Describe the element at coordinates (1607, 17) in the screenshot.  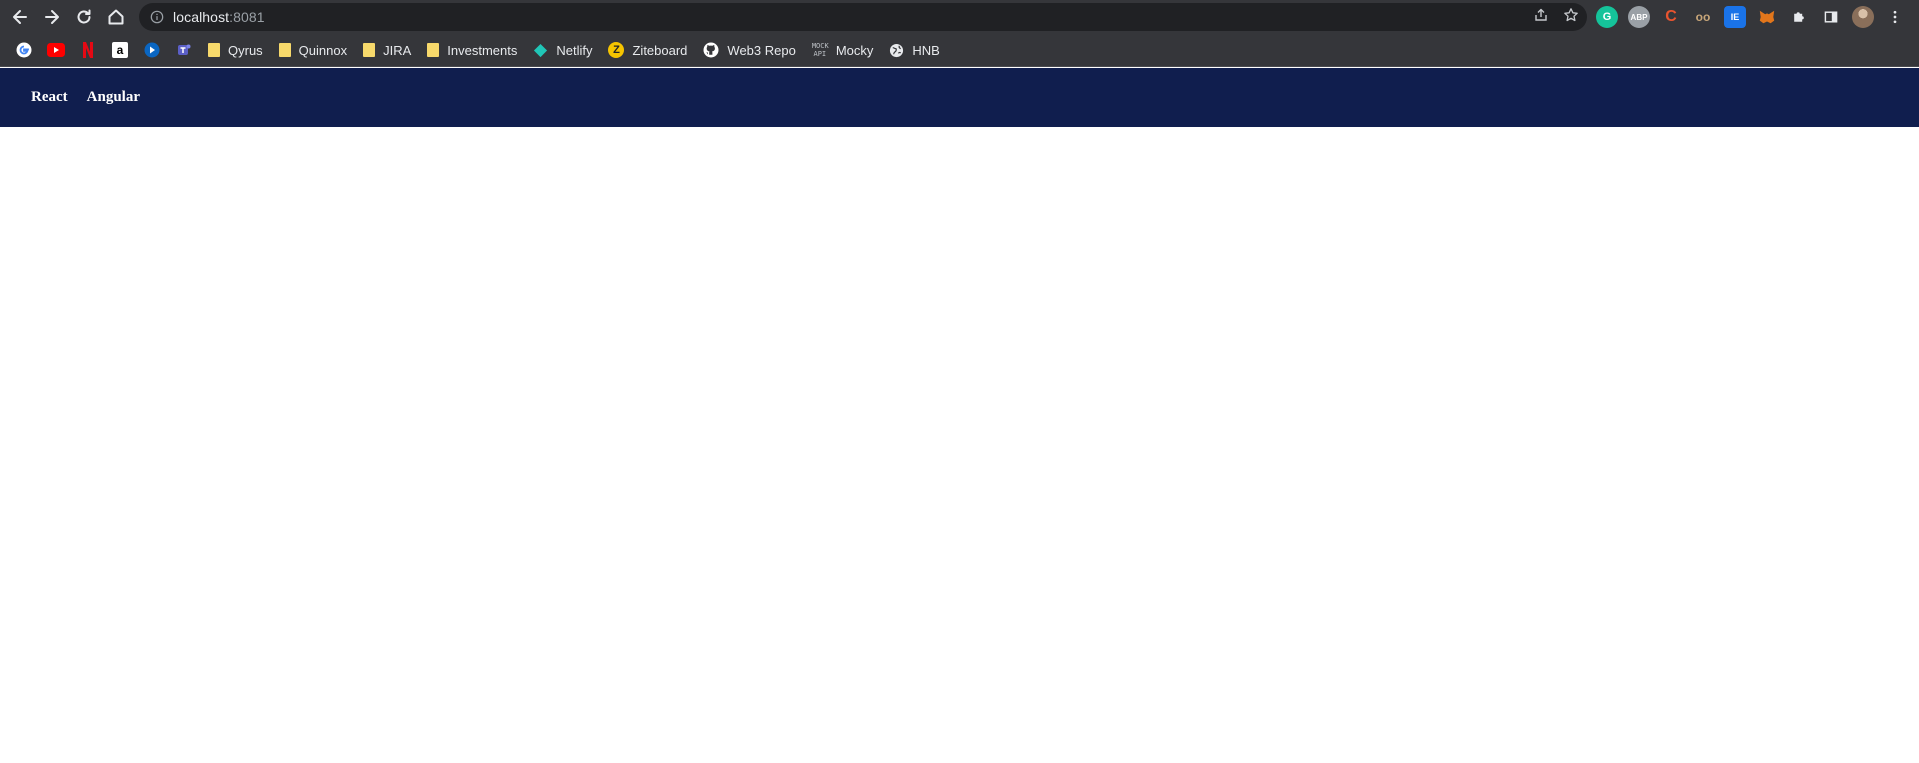
I see `grammarly-icon: G` at that location.